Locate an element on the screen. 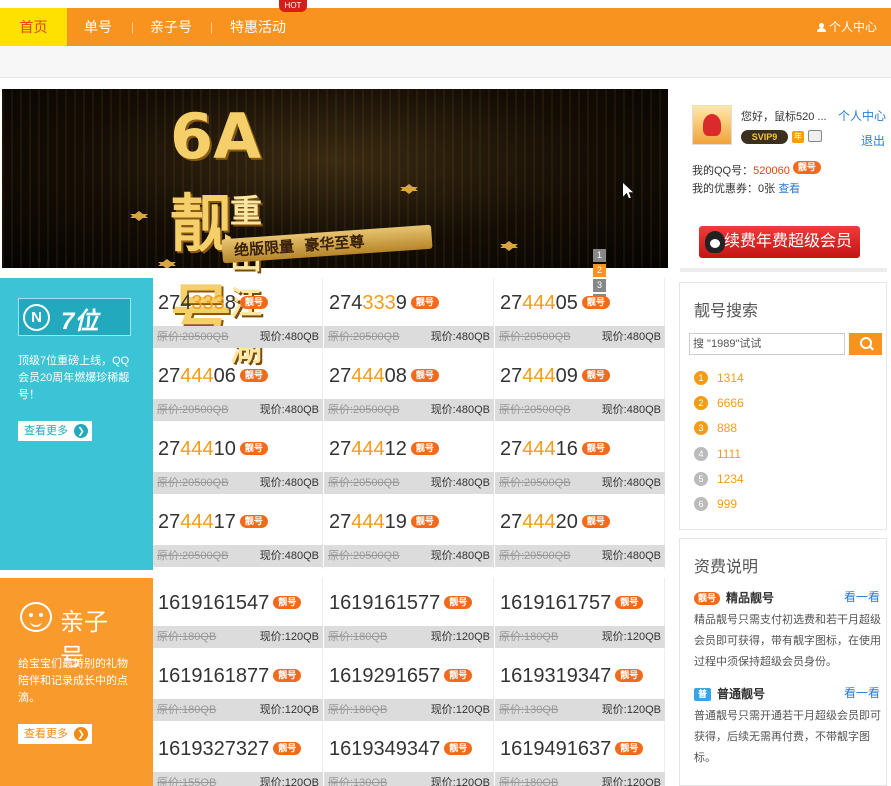 The height and width of the screenshot is (786, 891). seven-digit-more-button: 查看更多 ❯ is located at coordinates (55, 431).